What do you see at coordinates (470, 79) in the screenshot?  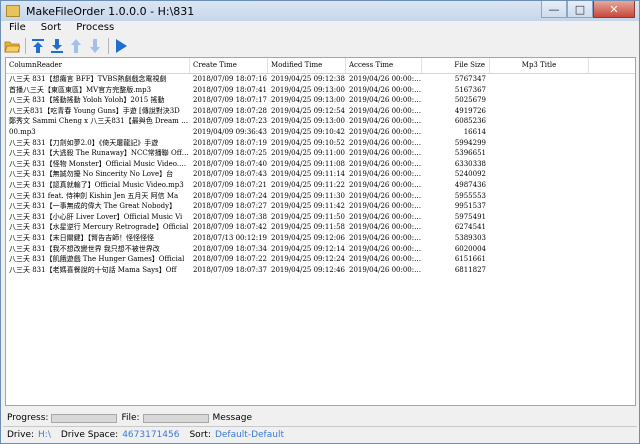 I see `cell-file-size: 5767347` at bounding box center [470, 79].